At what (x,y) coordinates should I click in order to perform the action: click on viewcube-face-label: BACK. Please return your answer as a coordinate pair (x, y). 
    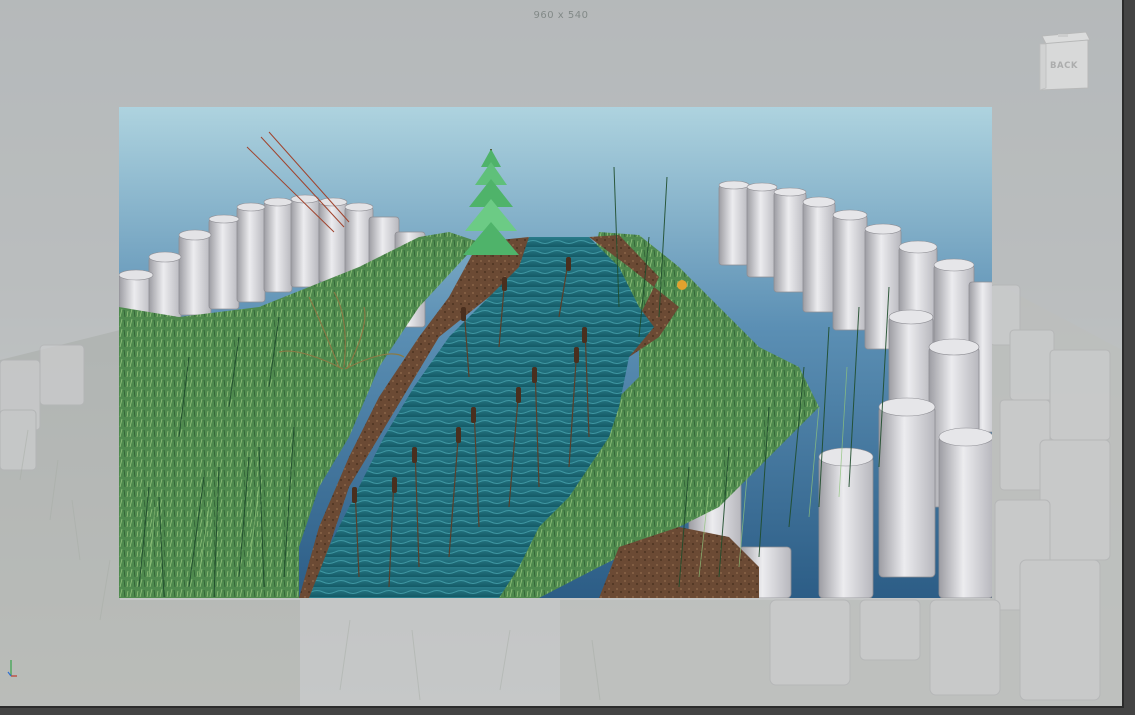
    Looking at the image, I should click on (1064, 66).